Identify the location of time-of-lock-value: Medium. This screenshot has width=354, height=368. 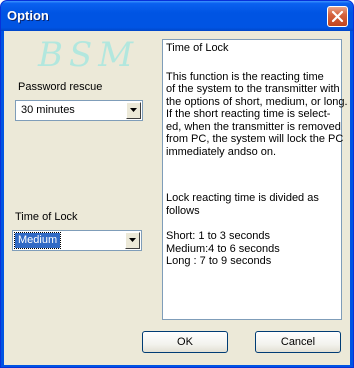
(37, 240).